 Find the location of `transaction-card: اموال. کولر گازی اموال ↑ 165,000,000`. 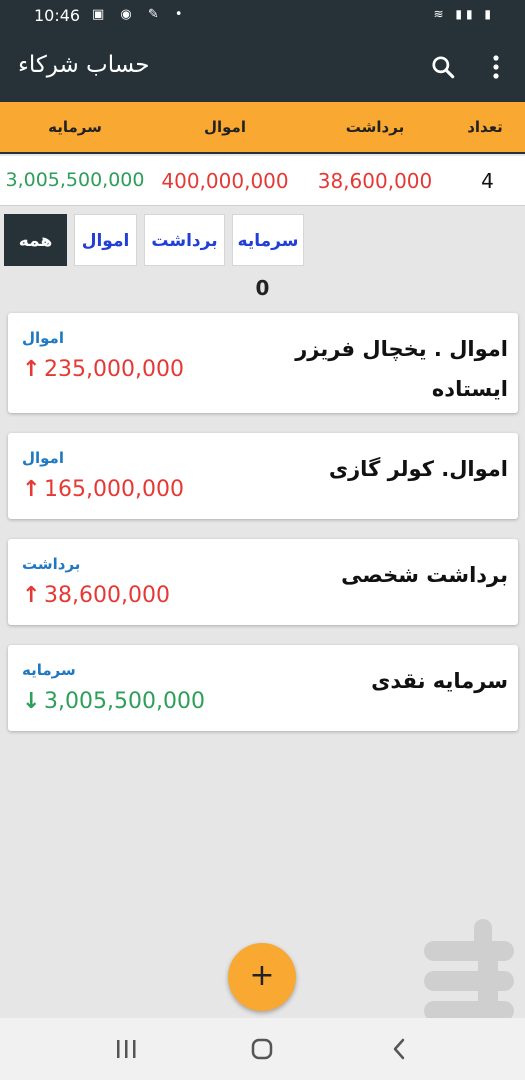

transaction-card: اموال. کولر گازی اموال ↑ 165,000,000 is located at coordinates (263, 476).